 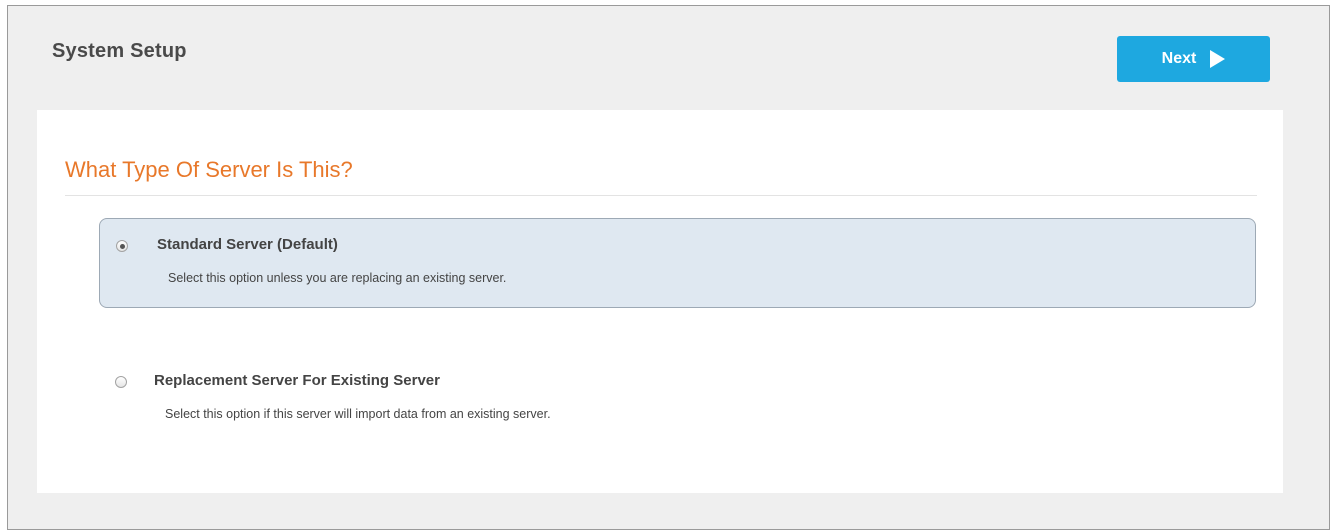 I want to click on radio-replacement-server, so click(x=121, y=382).